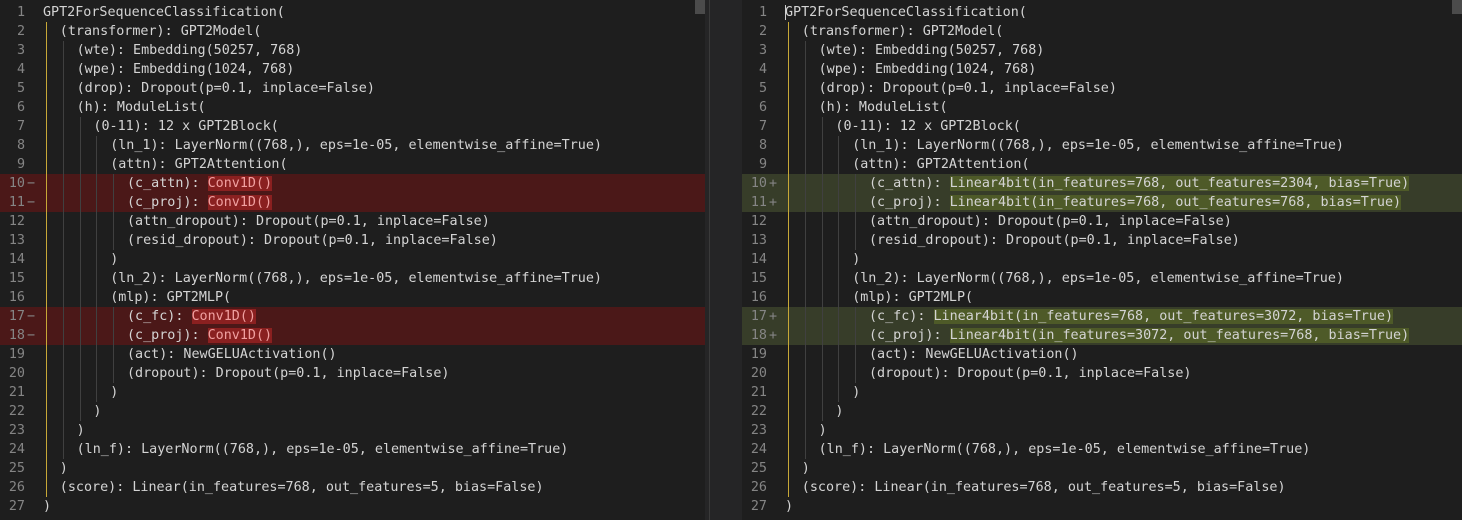  I want to click on code-text: (c_proj): Conv1D(), so click(200, 202).